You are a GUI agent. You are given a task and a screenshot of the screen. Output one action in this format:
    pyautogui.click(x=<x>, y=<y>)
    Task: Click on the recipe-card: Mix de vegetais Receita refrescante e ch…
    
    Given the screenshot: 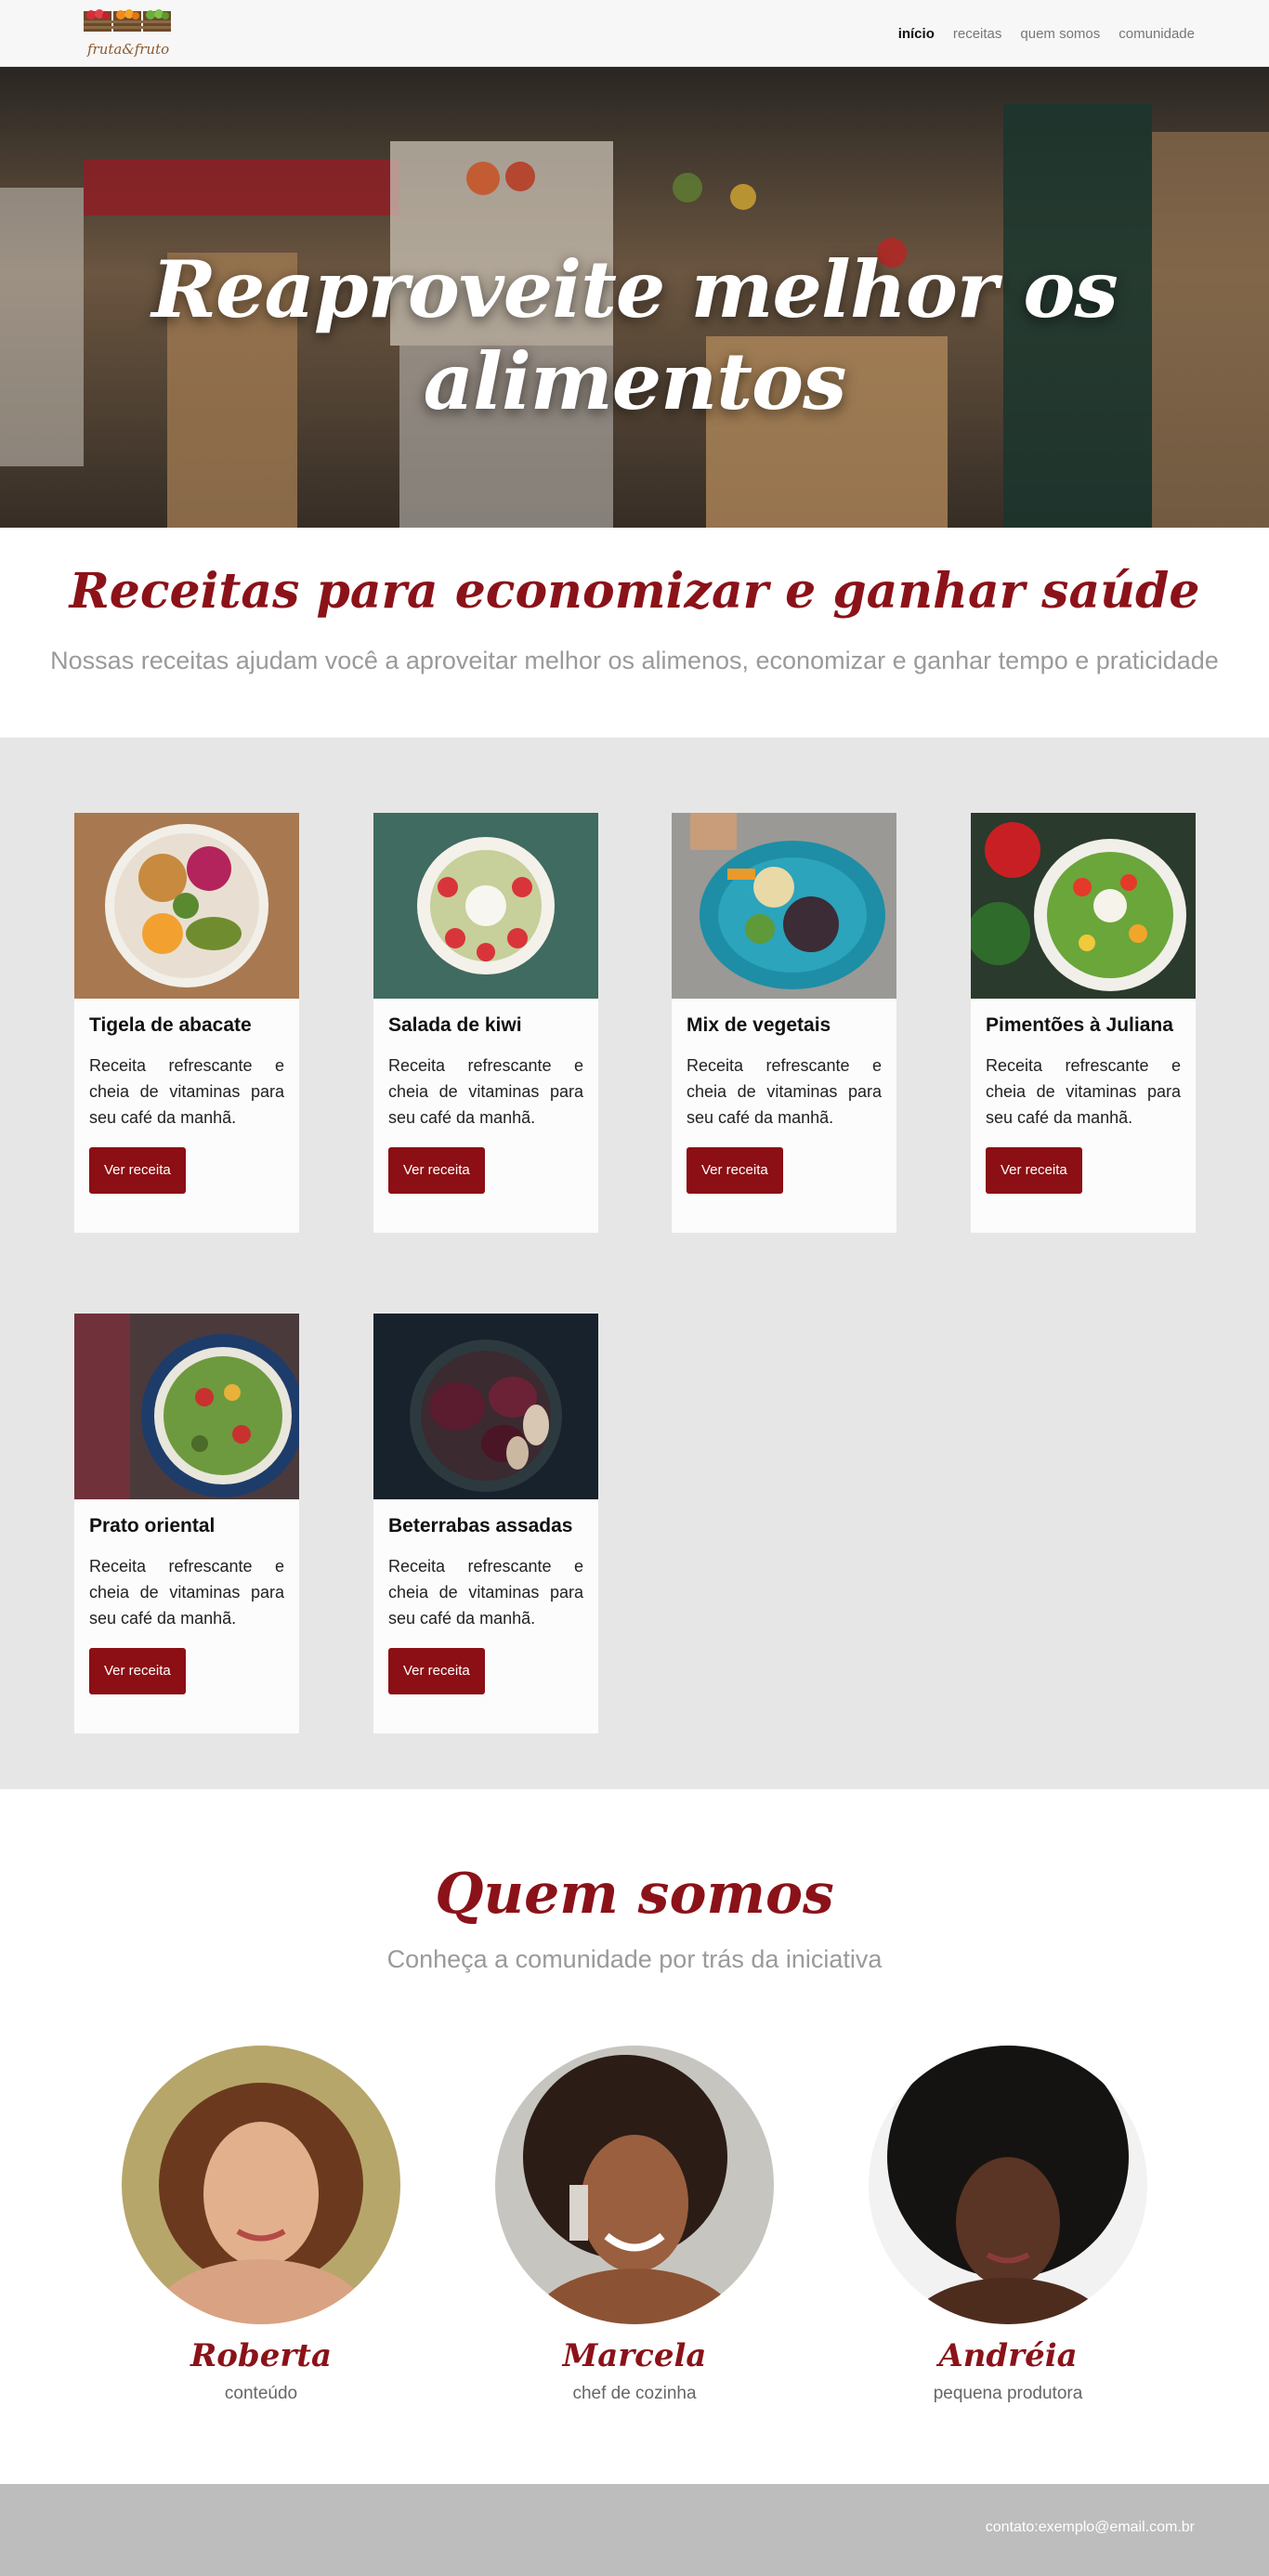 What is the action you would take?
    pyautogui.click(x=784, y=1023)
    